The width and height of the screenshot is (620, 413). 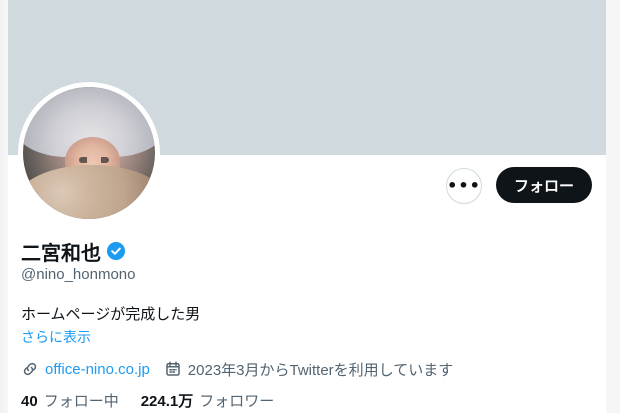 What do you see at coordinates (81, 401) in the screenshot?
I see `following-label: フォロー中` at bounding box center [81, 401].